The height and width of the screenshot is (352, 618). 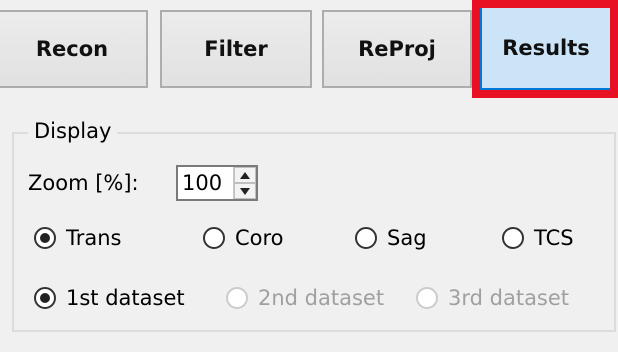 I want to click on tab-recon-label: Recon, so click(x=72, y=49).